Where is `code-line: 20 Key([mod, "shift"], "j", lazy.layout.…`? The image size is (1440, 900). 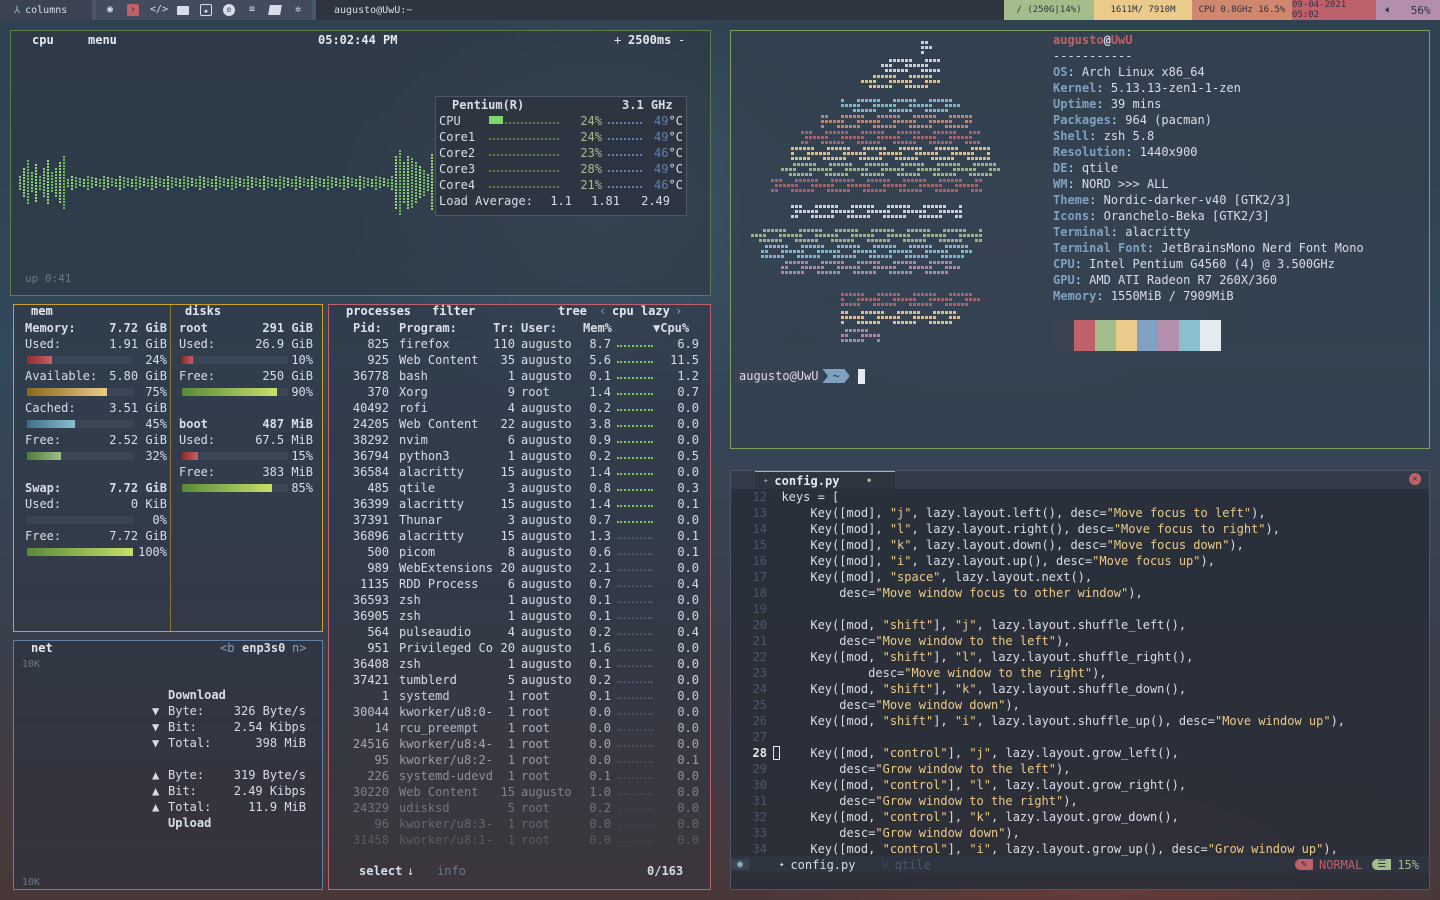 code-line: 20 Key([mod, "shift"], "j", lazy.layout.… is located at coordinates (1080, 625).